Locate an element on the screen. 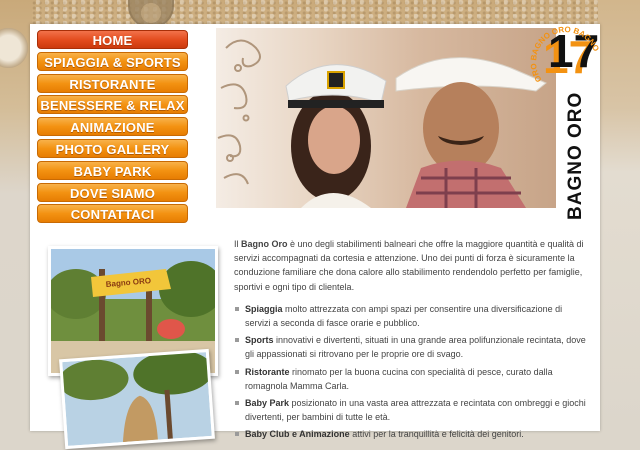 The height and width of the screenshot is (450, 640). nav-ristorante: RISTORANTE is located at coordinates (112, 83).